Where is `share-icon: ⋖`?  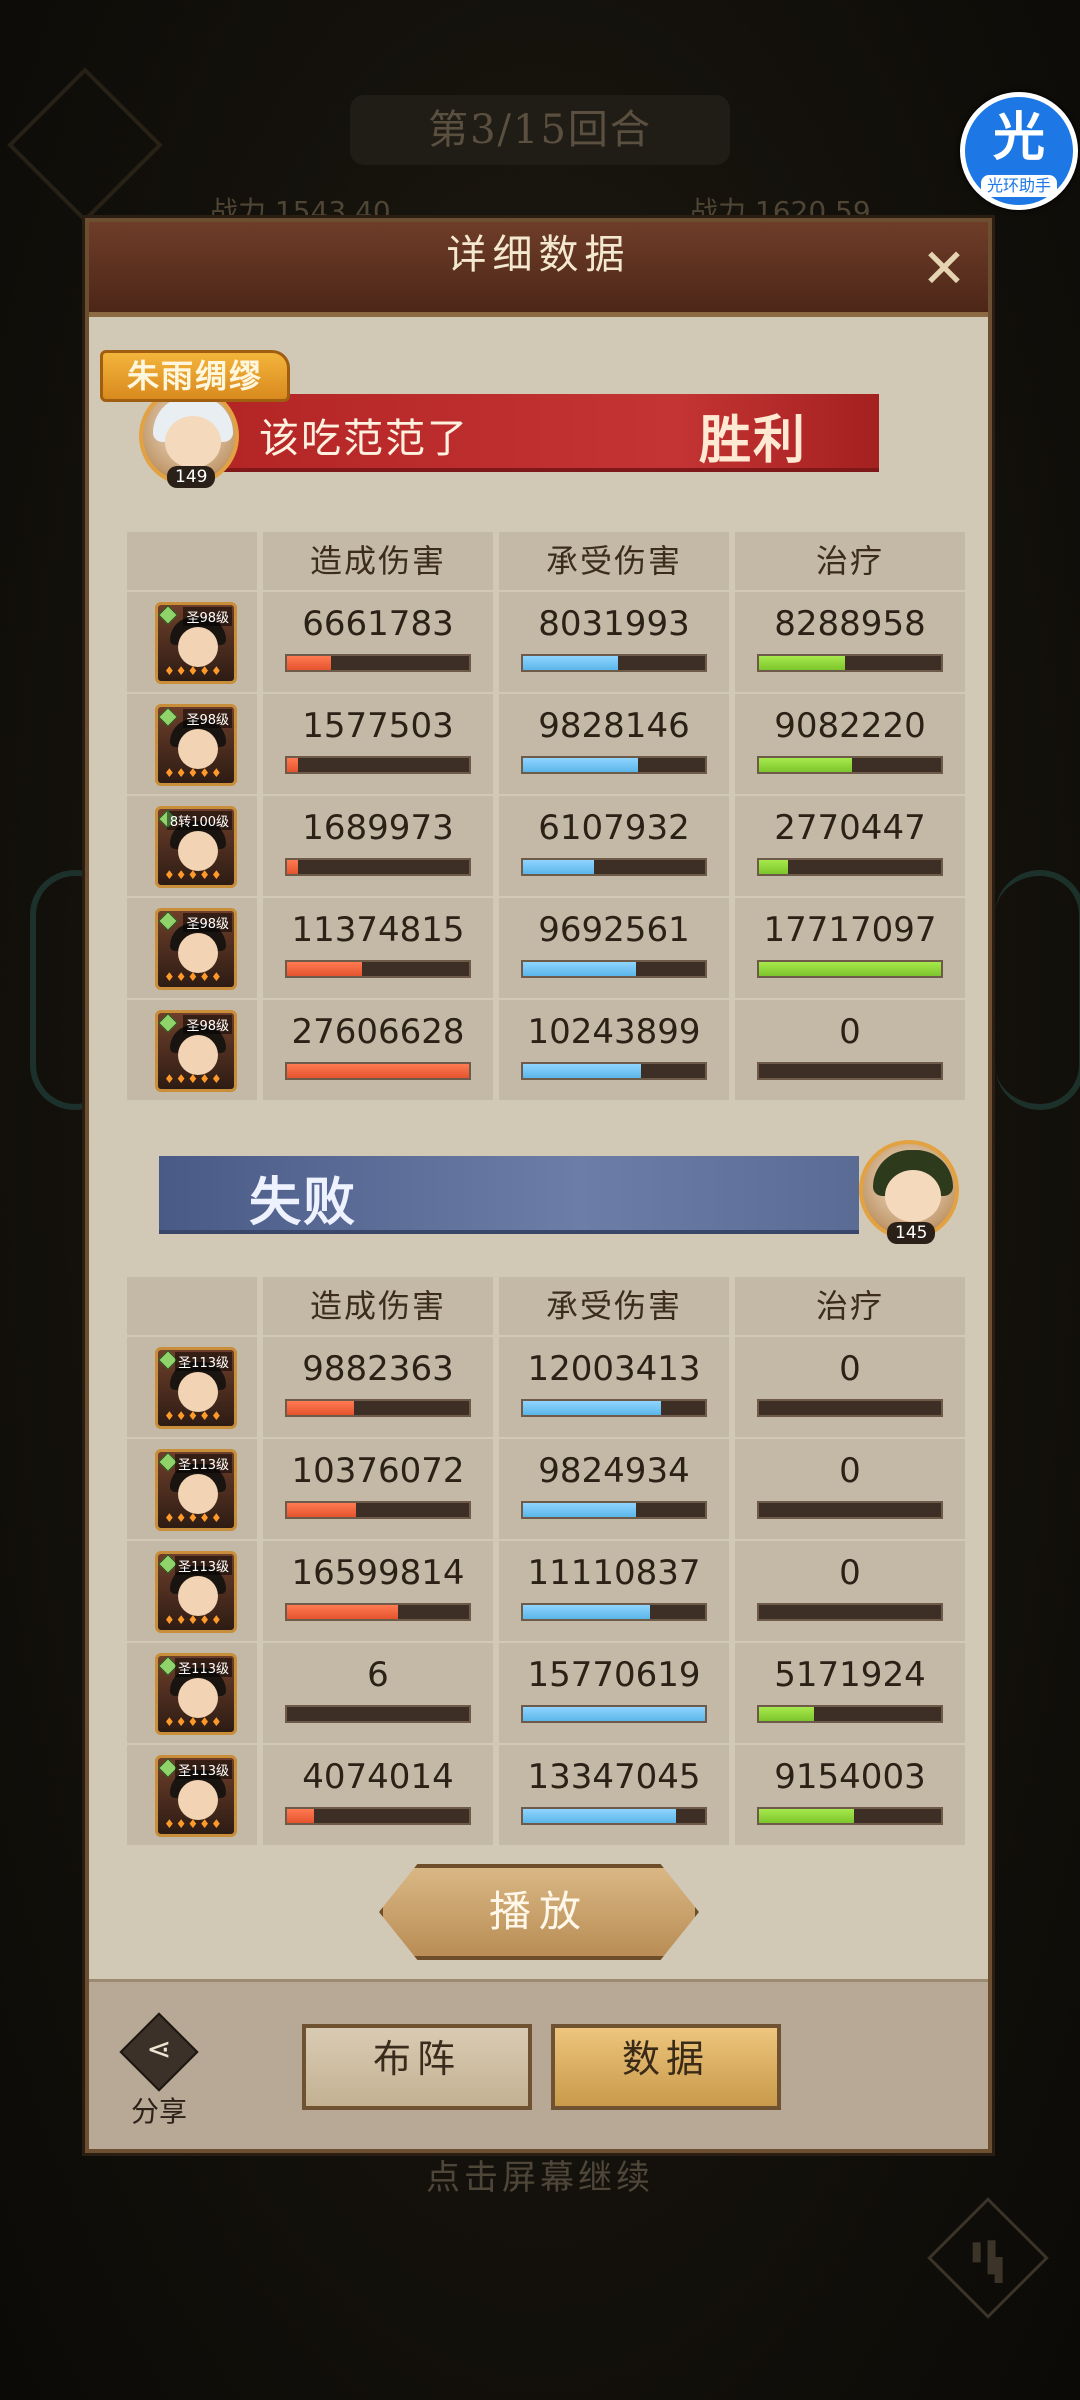
share-icon: ⋖ is located at coordinates (159, 2049).